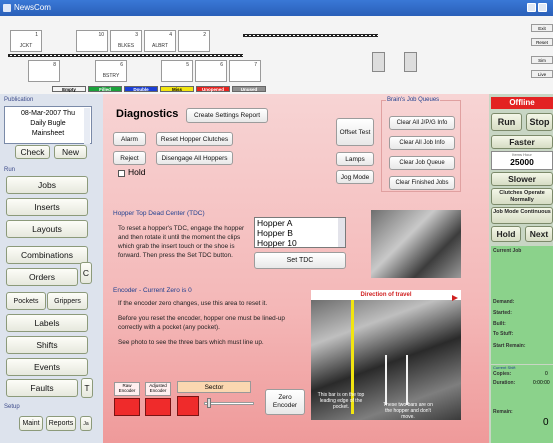 Image resolution: width=553 pixels, height=443 pixels. Describe the element at coordinates (285, 402) in the screenshot. I see `zero-encoder-button: Zero Encoder` at that location.